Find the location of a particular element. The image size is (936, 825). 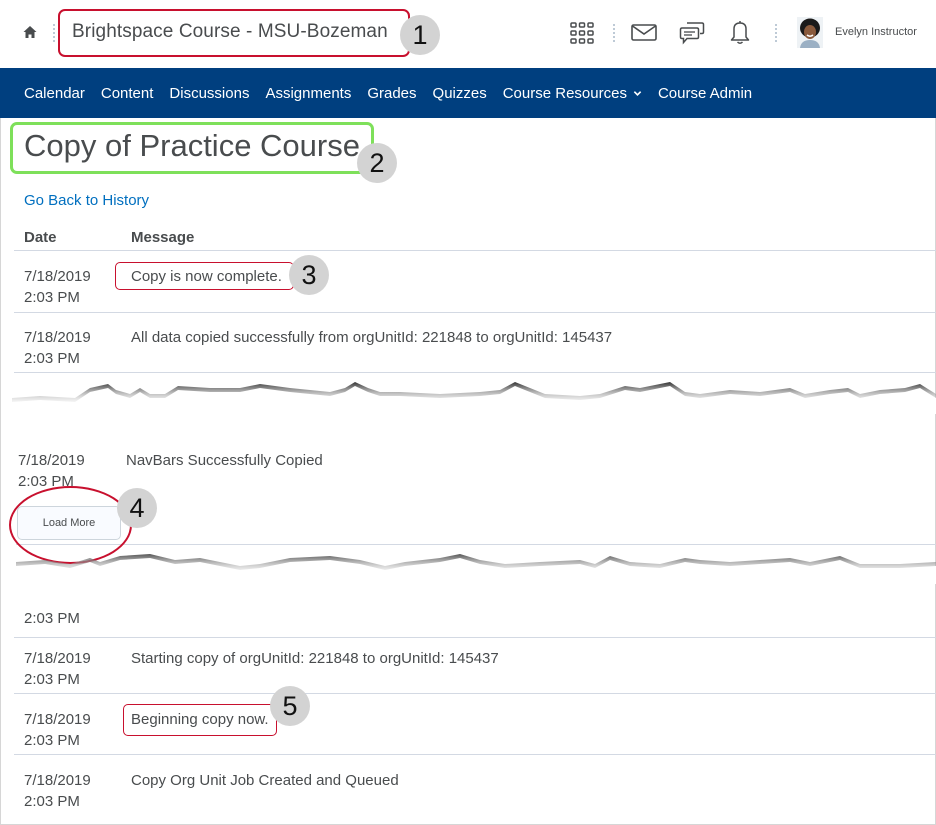

nav-item-label: Course Resources is located at coordinates (564, 93).